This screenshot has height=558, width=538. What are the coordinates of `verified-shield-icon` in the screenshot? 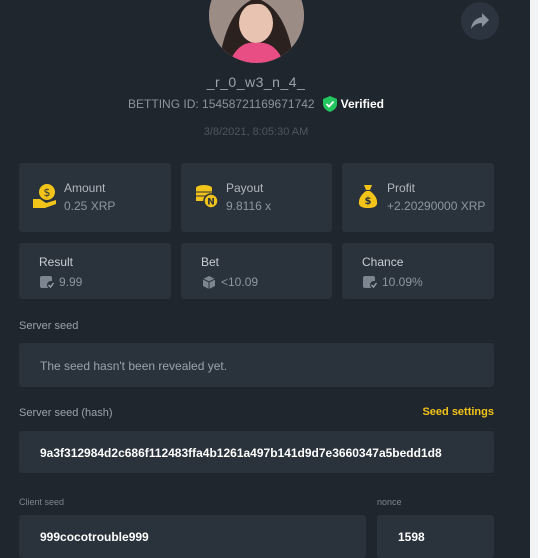 It's located at (329, 104).